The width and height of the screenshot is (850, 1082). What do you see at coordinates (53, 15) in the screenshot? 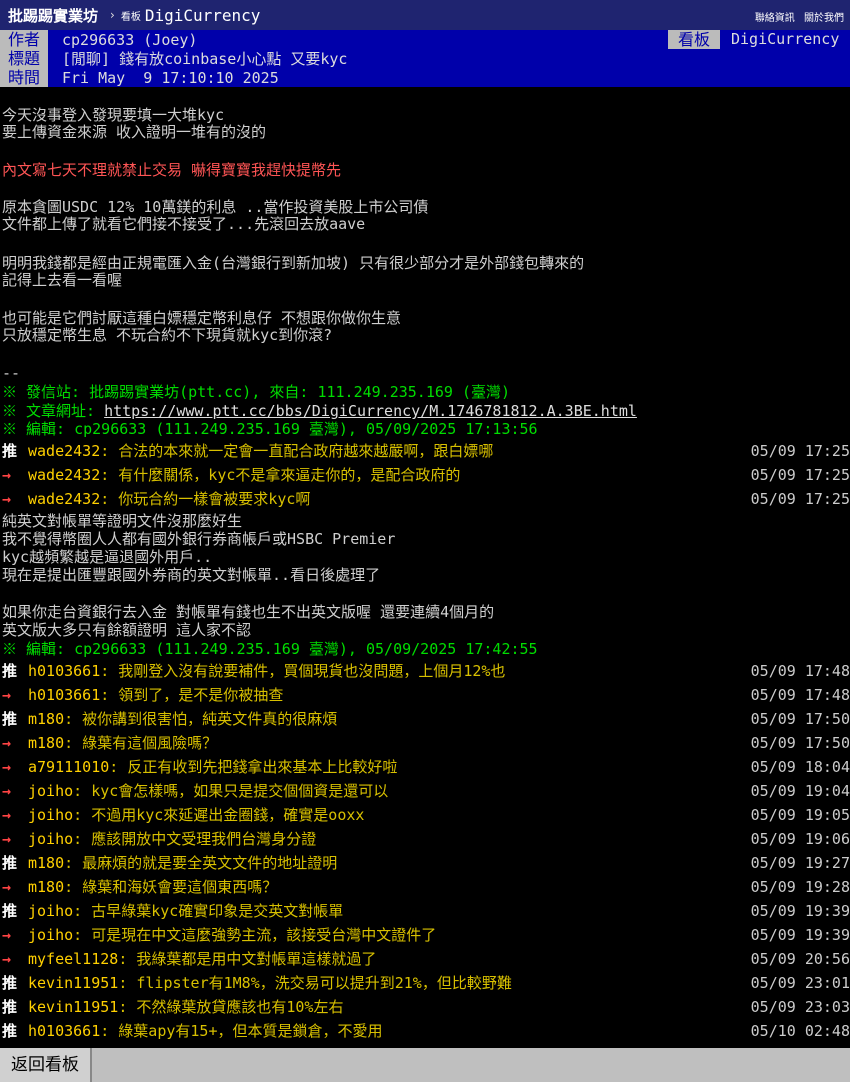
I see `site-home-link: 批踢踢實業坊` at bounding box center [53, 15].